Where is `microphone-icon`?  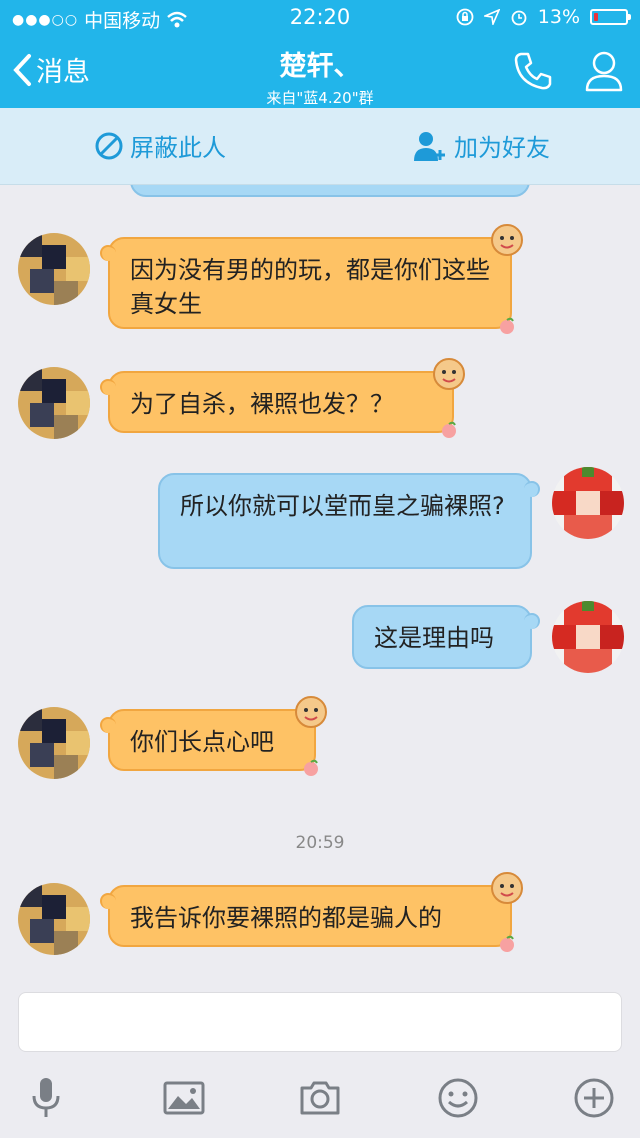
microphone-icon is located at coordinates (46, 1098).